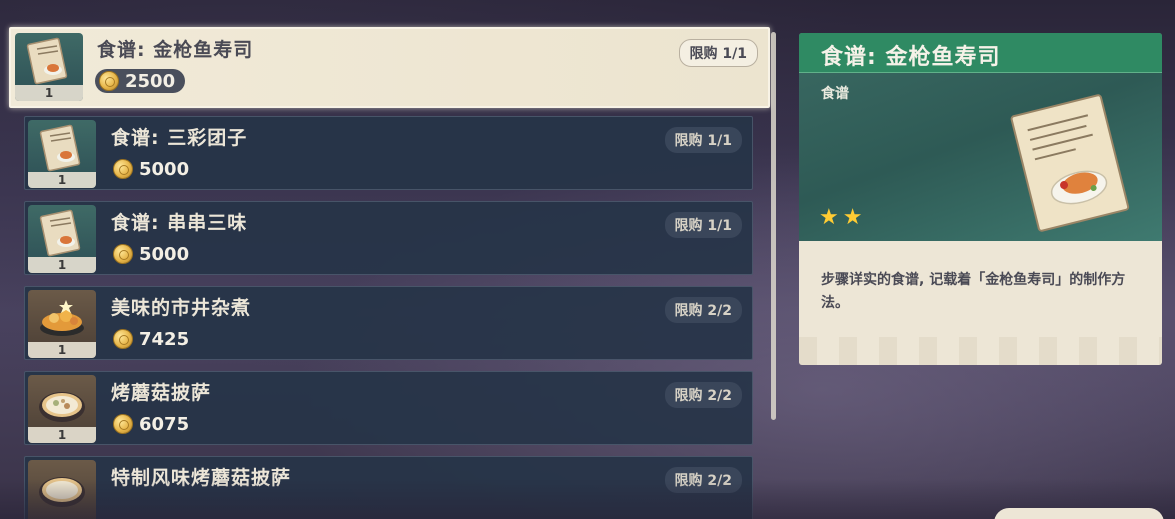 The width and height of the screenshot is (1175, 519). I want to click on shop-item-skewer-recipe: 1 食谱: 串串三味 5000 限购 1/1, so click(388, 238).